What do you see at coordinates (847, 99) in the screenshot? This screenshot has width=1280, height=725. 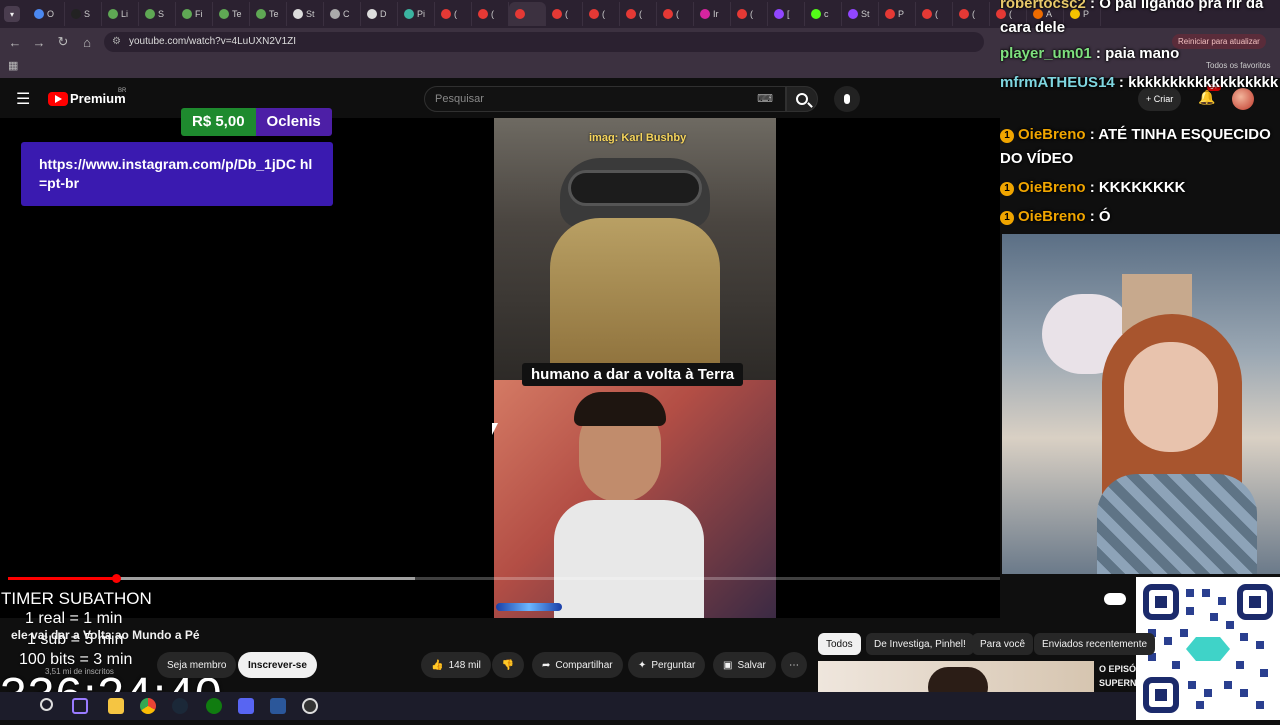 I see `mic-button` at bounding box center [847, 99].